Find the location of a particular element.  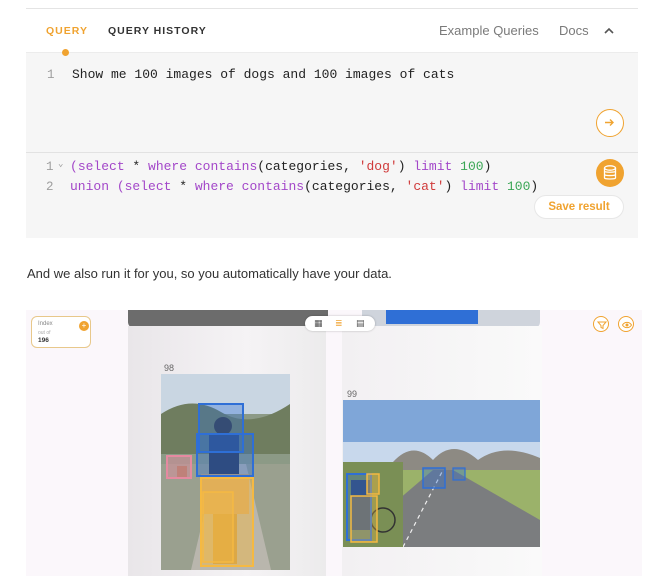

run-query-button is located at coordinates (610, 123).